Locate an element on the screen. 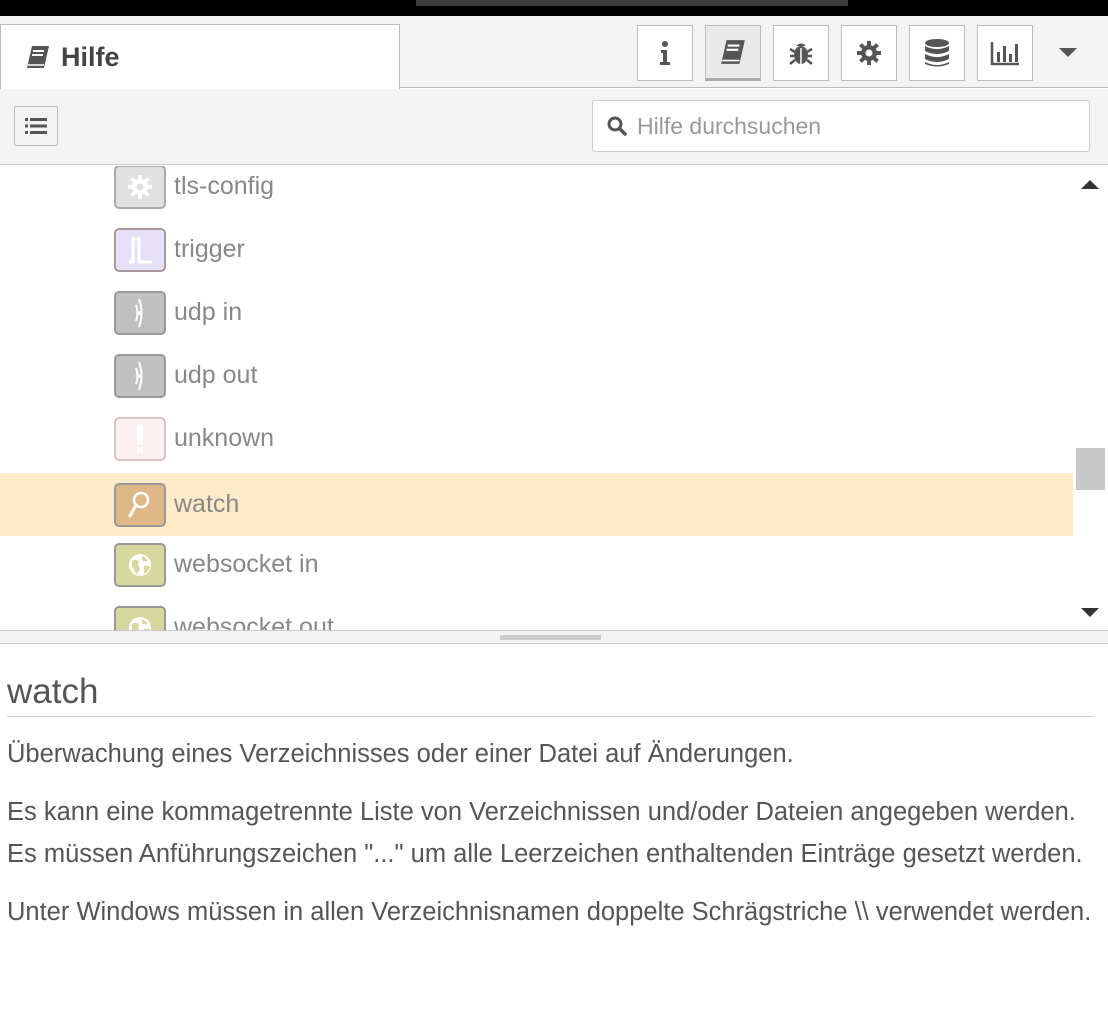  help-search is located at coordinates (841, 126).